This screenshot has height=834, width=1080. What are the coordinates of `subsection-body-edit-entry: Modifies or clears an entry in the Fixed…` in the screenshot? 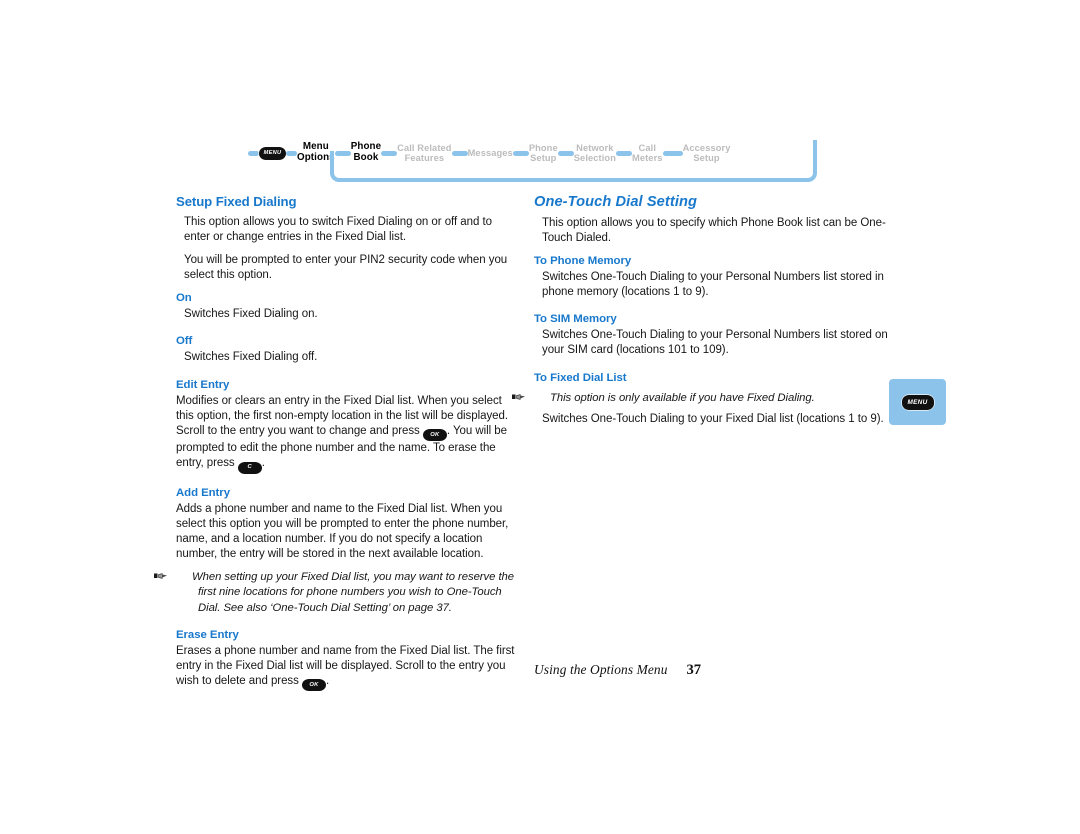 It's located at (348, 434).